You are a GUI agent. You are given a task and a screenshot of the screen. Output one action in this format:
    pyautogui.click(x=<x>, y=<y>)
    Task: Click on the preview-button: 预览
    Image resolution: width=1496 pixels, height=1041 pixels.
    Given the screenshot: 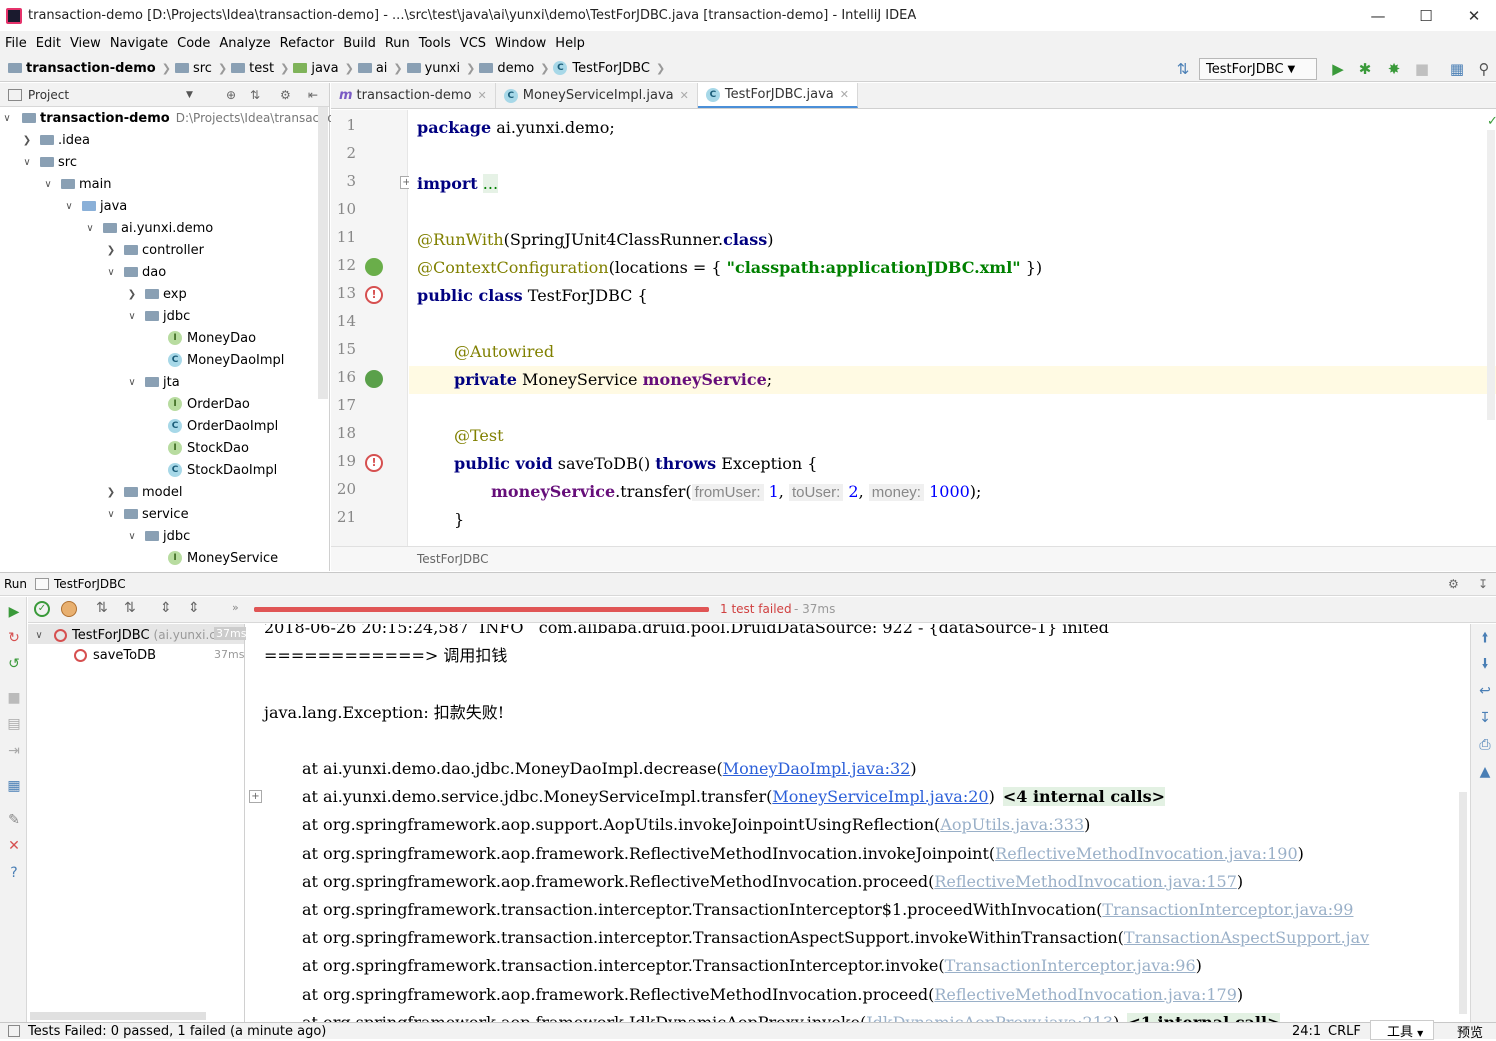 What is the action you would take?
    pyautogui.click(x=1470, y=1031)
    